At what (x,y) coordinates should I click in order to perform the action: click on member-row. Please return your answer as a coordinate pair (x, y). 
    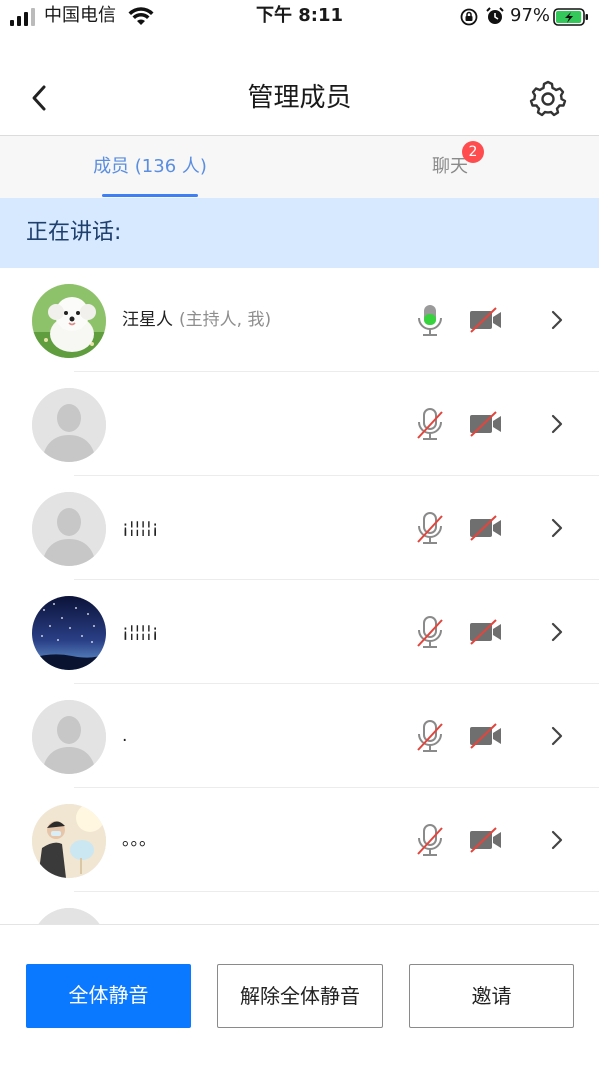
    Looking at the image, I should click on (299, 424).